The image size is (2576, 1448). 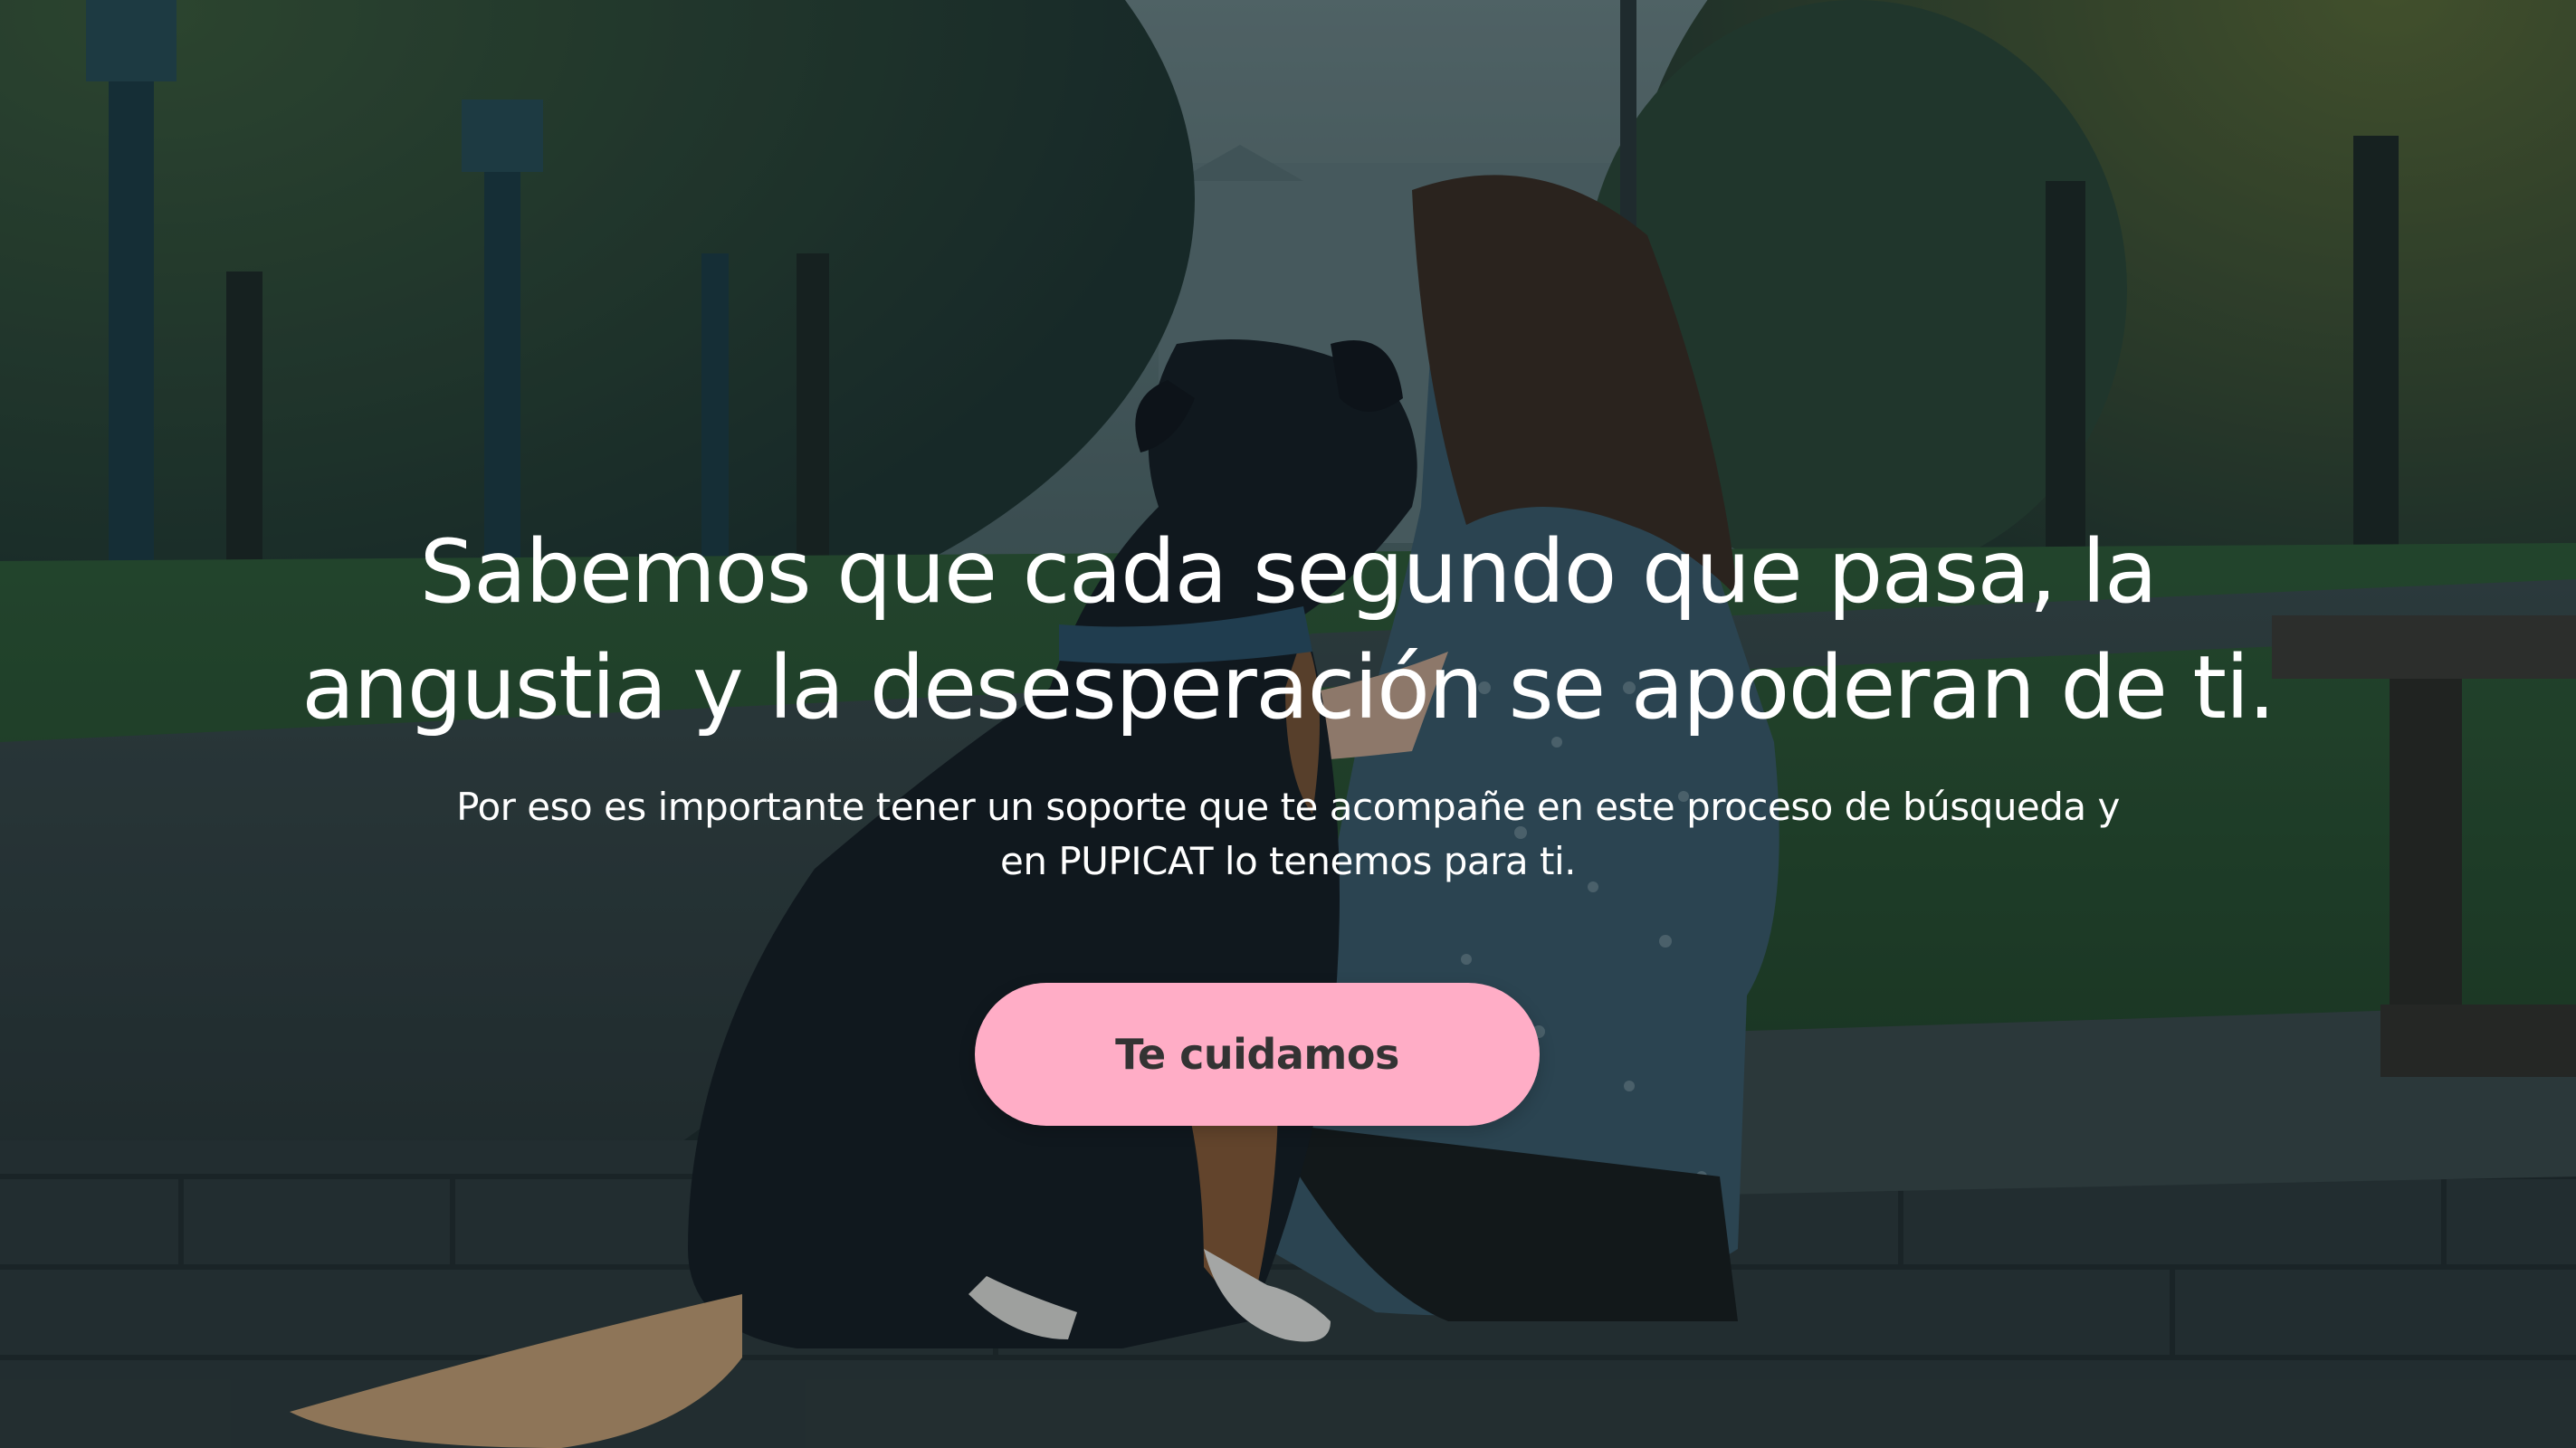 What do you see at coordinates (1288, 861) in the screenshot?
I see `subtext-line-2: en PUPICAT lo tenemos para ti.` at bounding box center [1288, 861].